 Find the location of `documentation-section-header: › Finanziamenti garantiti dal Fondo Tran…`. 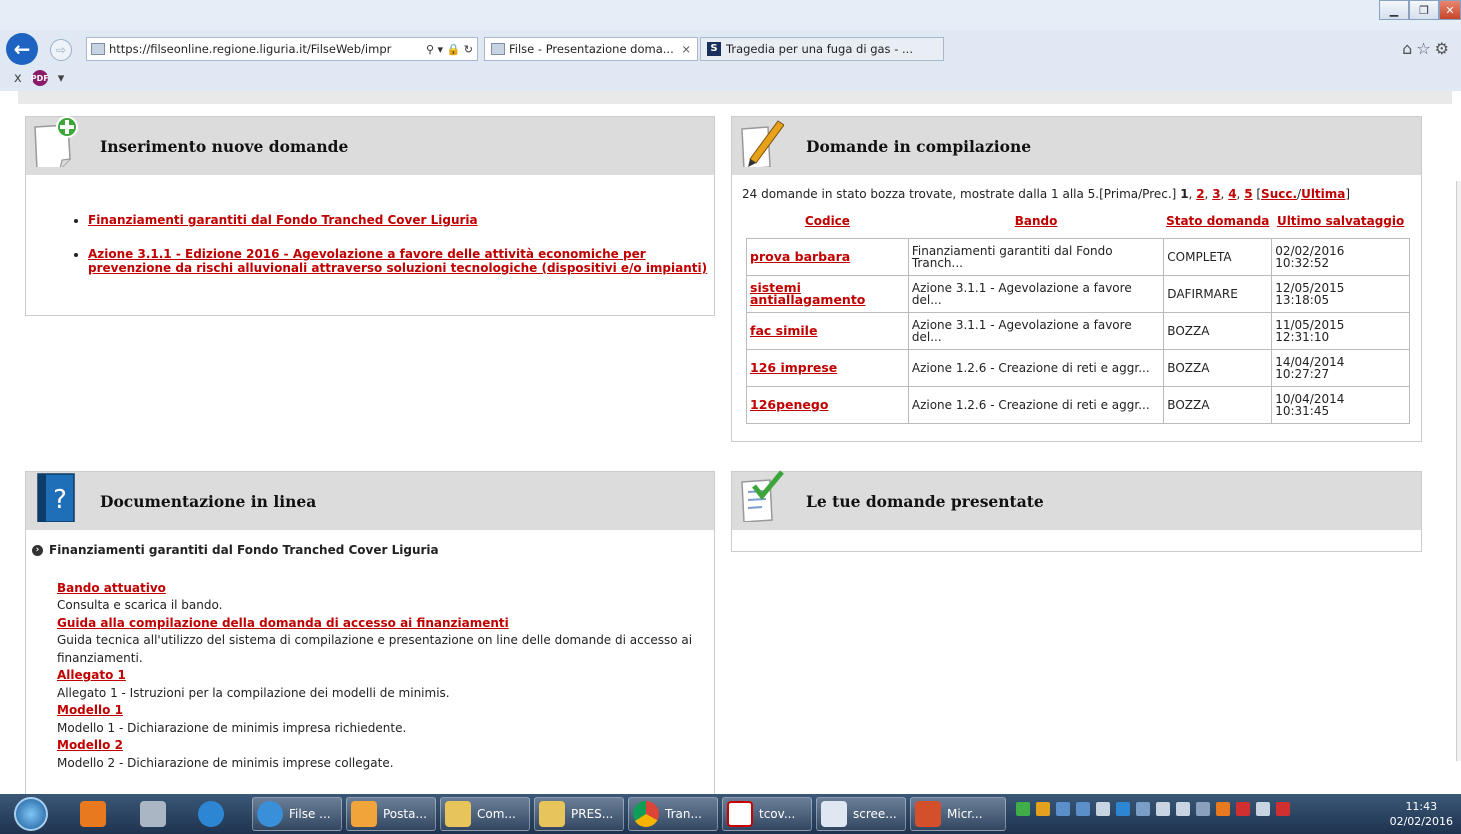

documentation-section-header: › Finanziamenti garantiti dal Fondo Tran… is located at coordinates (367, 551).